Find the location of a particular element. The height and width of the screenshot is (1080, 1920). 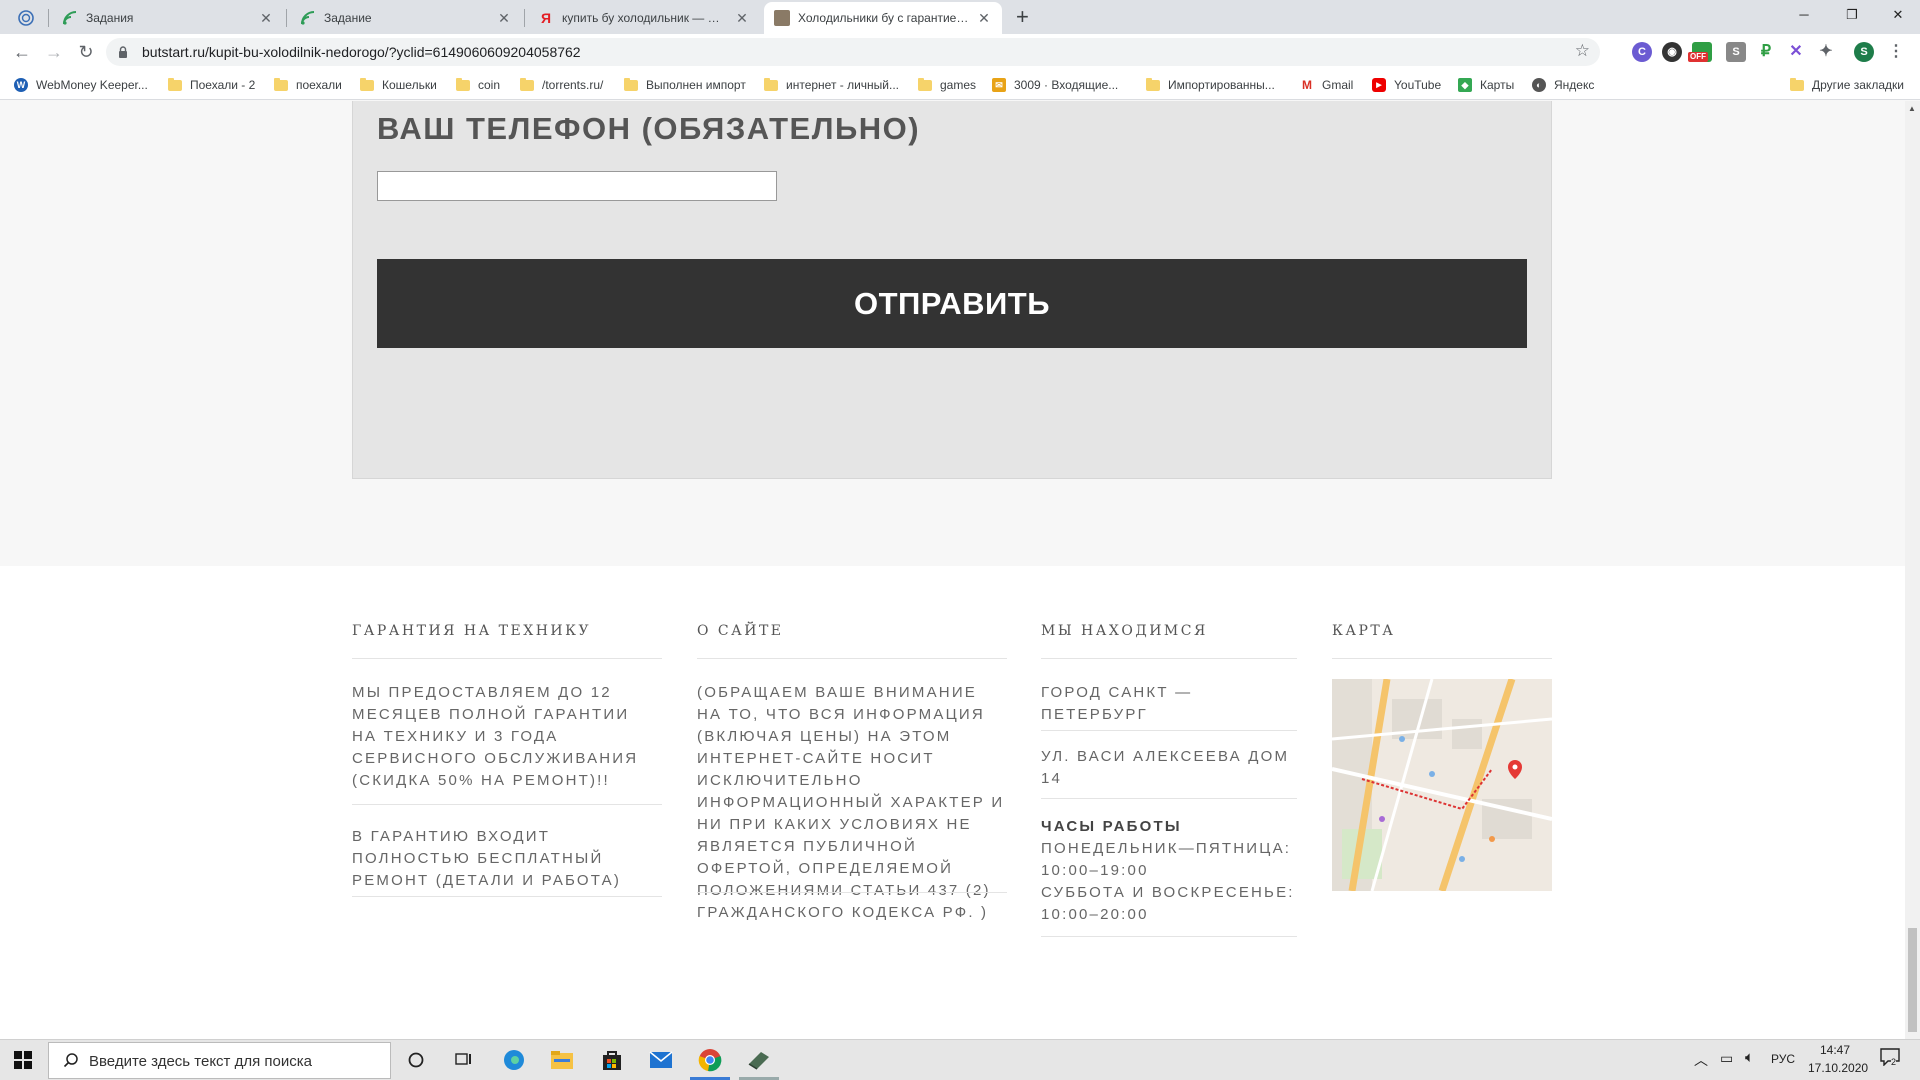

taskbar-search-input: Введите здесь текст для поиска is located at coordinates (219, 1060).